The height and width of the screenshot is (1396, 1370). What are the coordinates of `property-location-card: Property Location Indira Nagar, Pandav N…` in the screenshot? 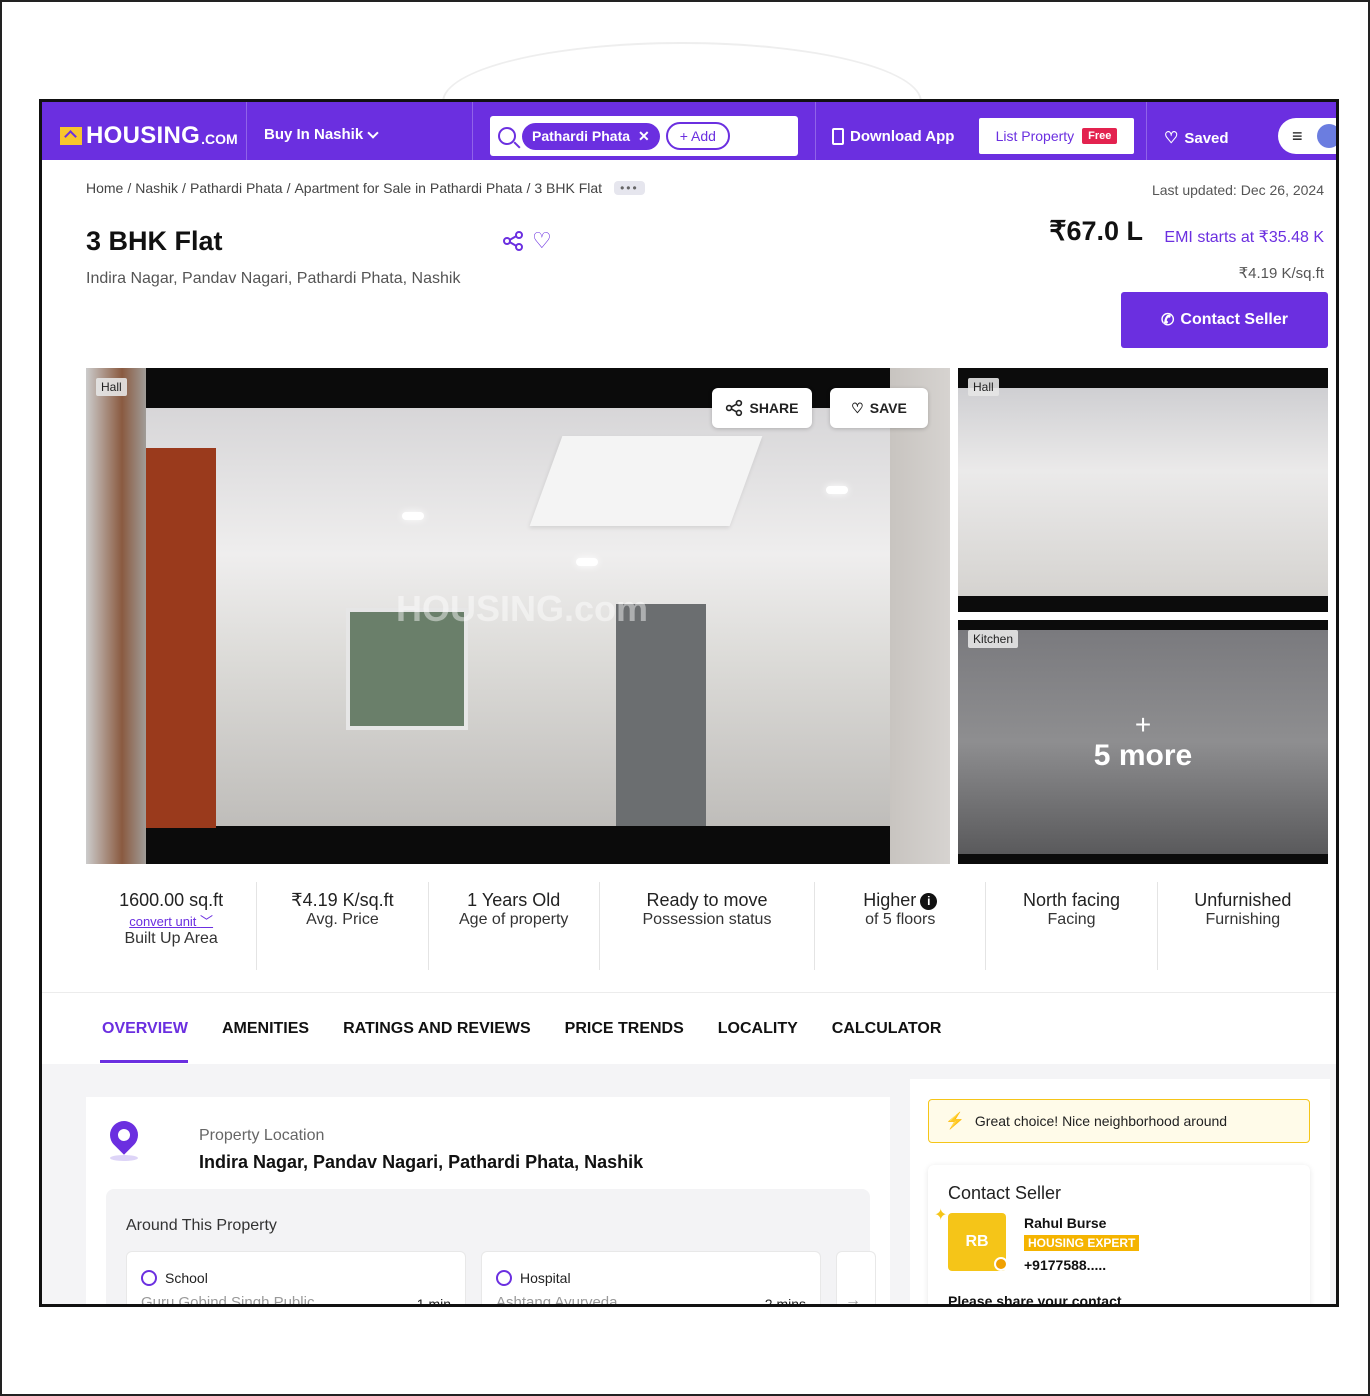 It's located at (488, 1202).